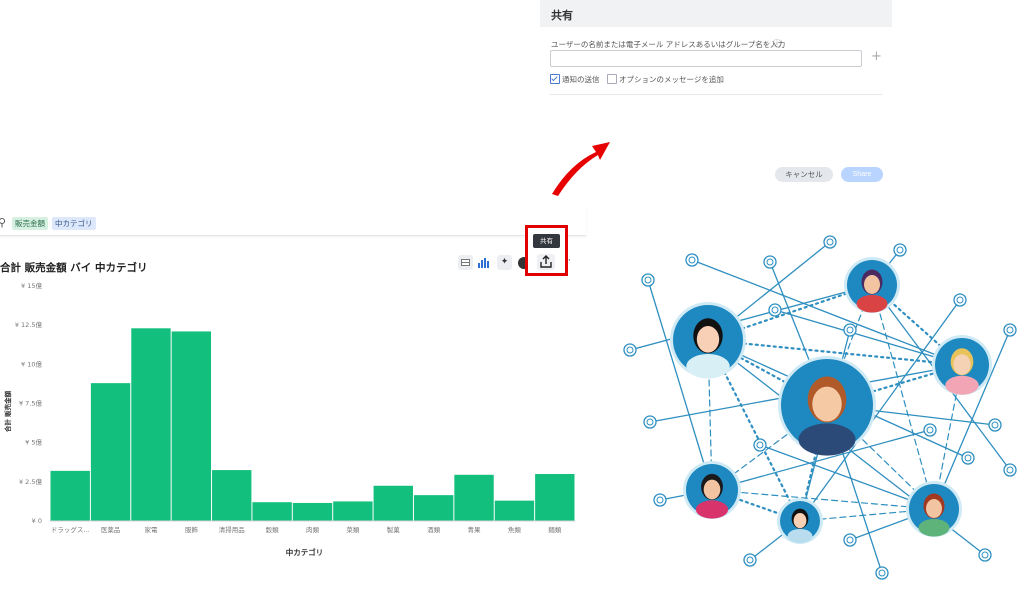  What do you see at coordinates (37, 521) in the screenshot?
I see `y-tick-label: ¥ 0` at bounding box center [37, 521].